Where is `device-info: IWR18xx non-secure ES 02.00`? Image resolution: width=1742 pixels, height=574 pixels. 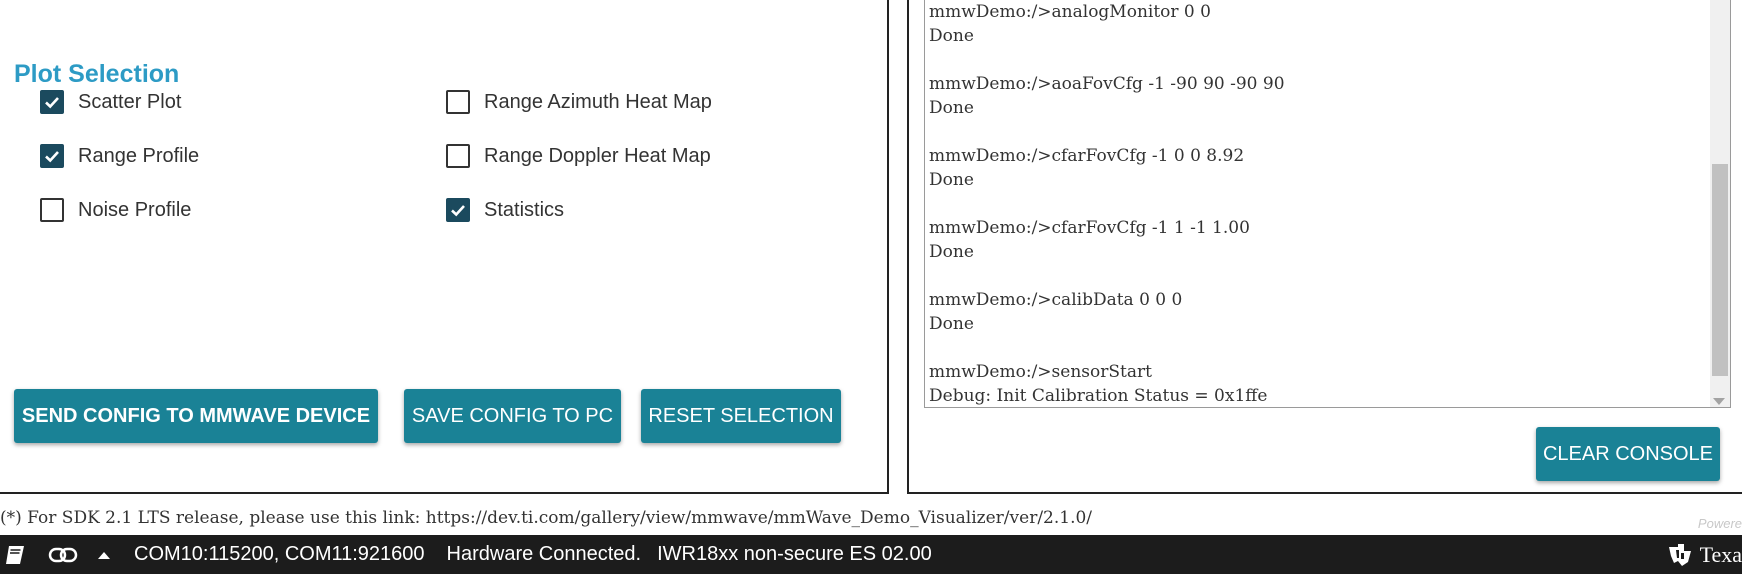
device-info: IWR18xx non-secure ES 02.00 is located at coordinates (794, 554).